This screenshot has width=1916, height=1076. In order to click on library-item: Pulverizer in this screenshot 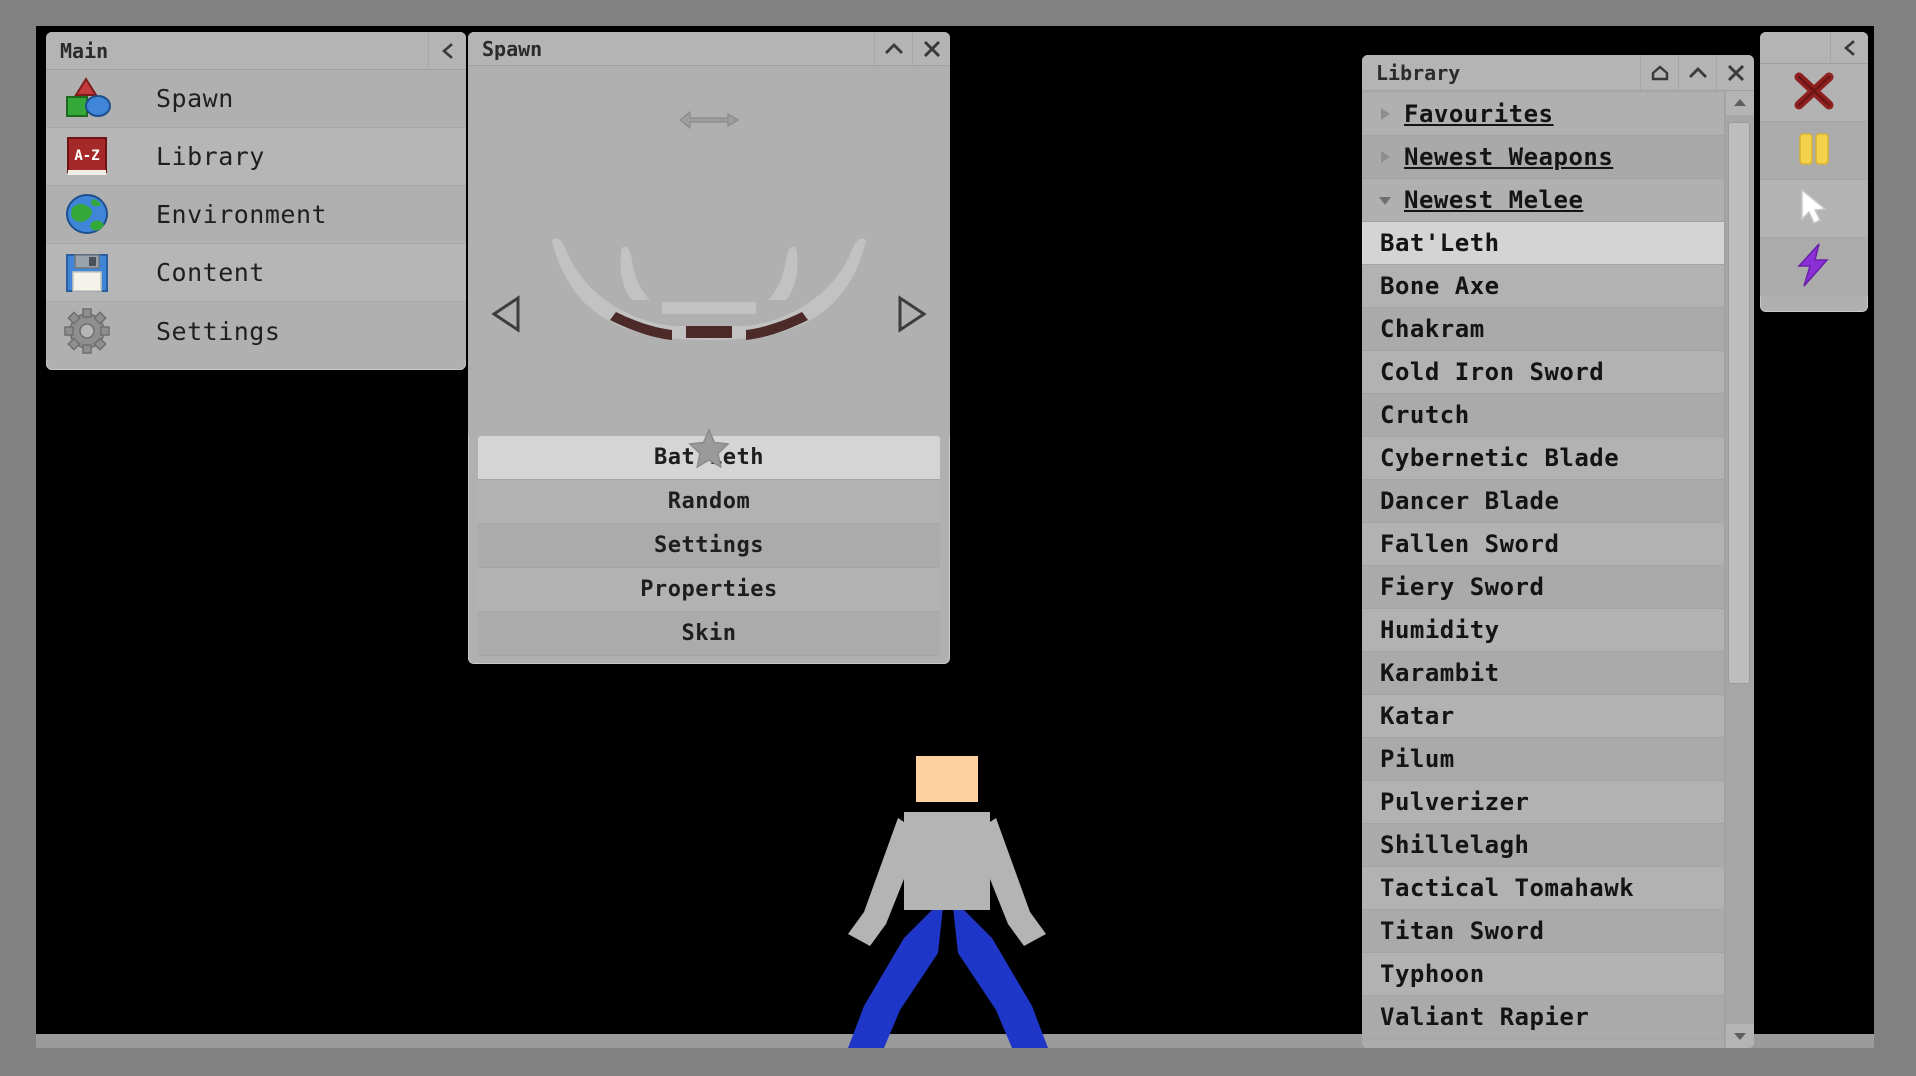, I will do `click(1543, 802)`.